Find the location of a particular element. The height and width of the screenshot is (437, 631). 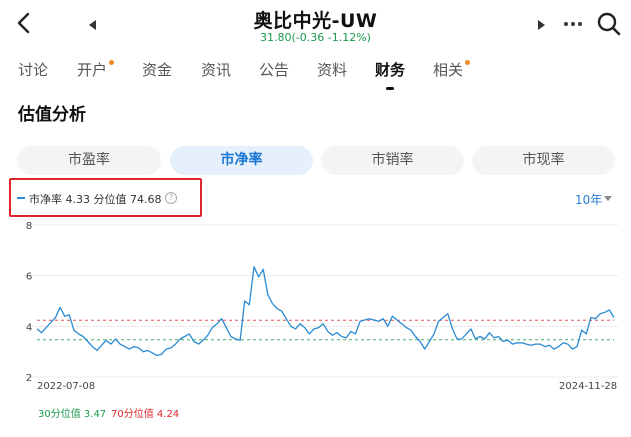

tab-label: 开户 is located at coordinates (92, 70).